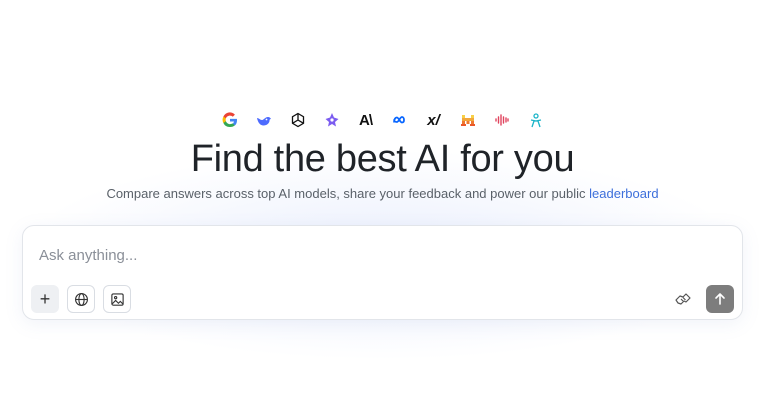 This screenshot has height=400, width=765. What do you see at coordinates (536, 120) in the screenshot?
I see `nvidia-icon` at bounding box center [536, 120].